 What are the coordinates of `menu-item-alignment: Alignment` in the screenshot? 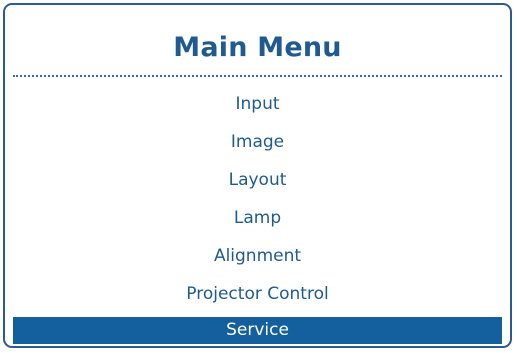 It's located at (257, 256).